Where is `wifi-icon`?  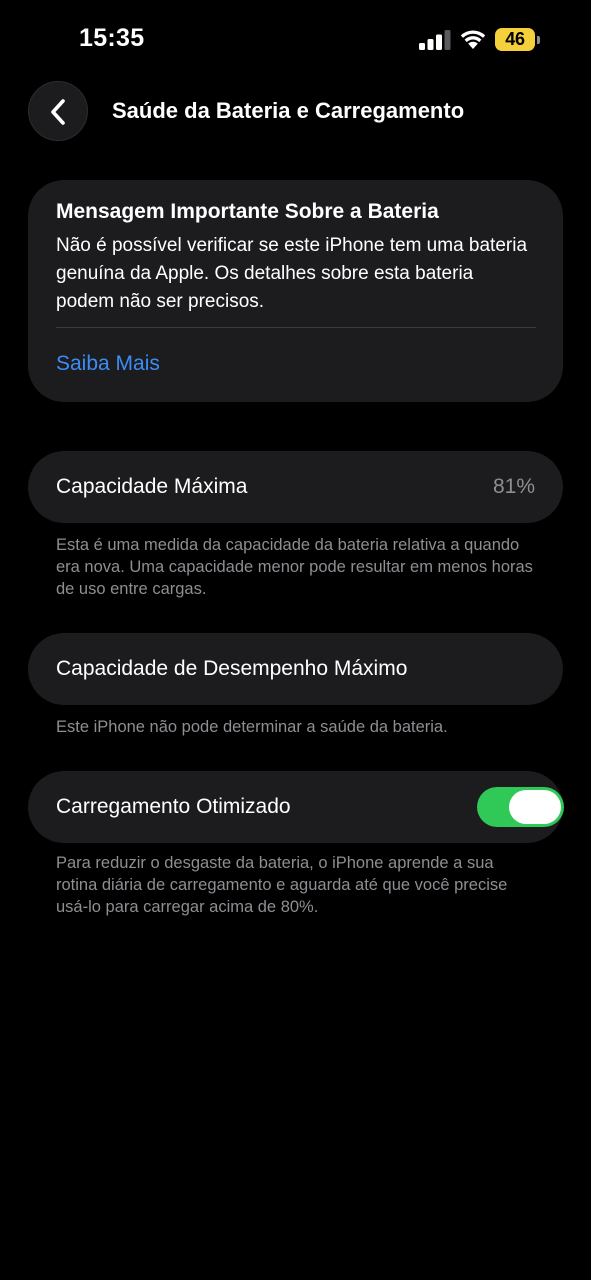 wifi-icon is located at coordinates (473, 39).